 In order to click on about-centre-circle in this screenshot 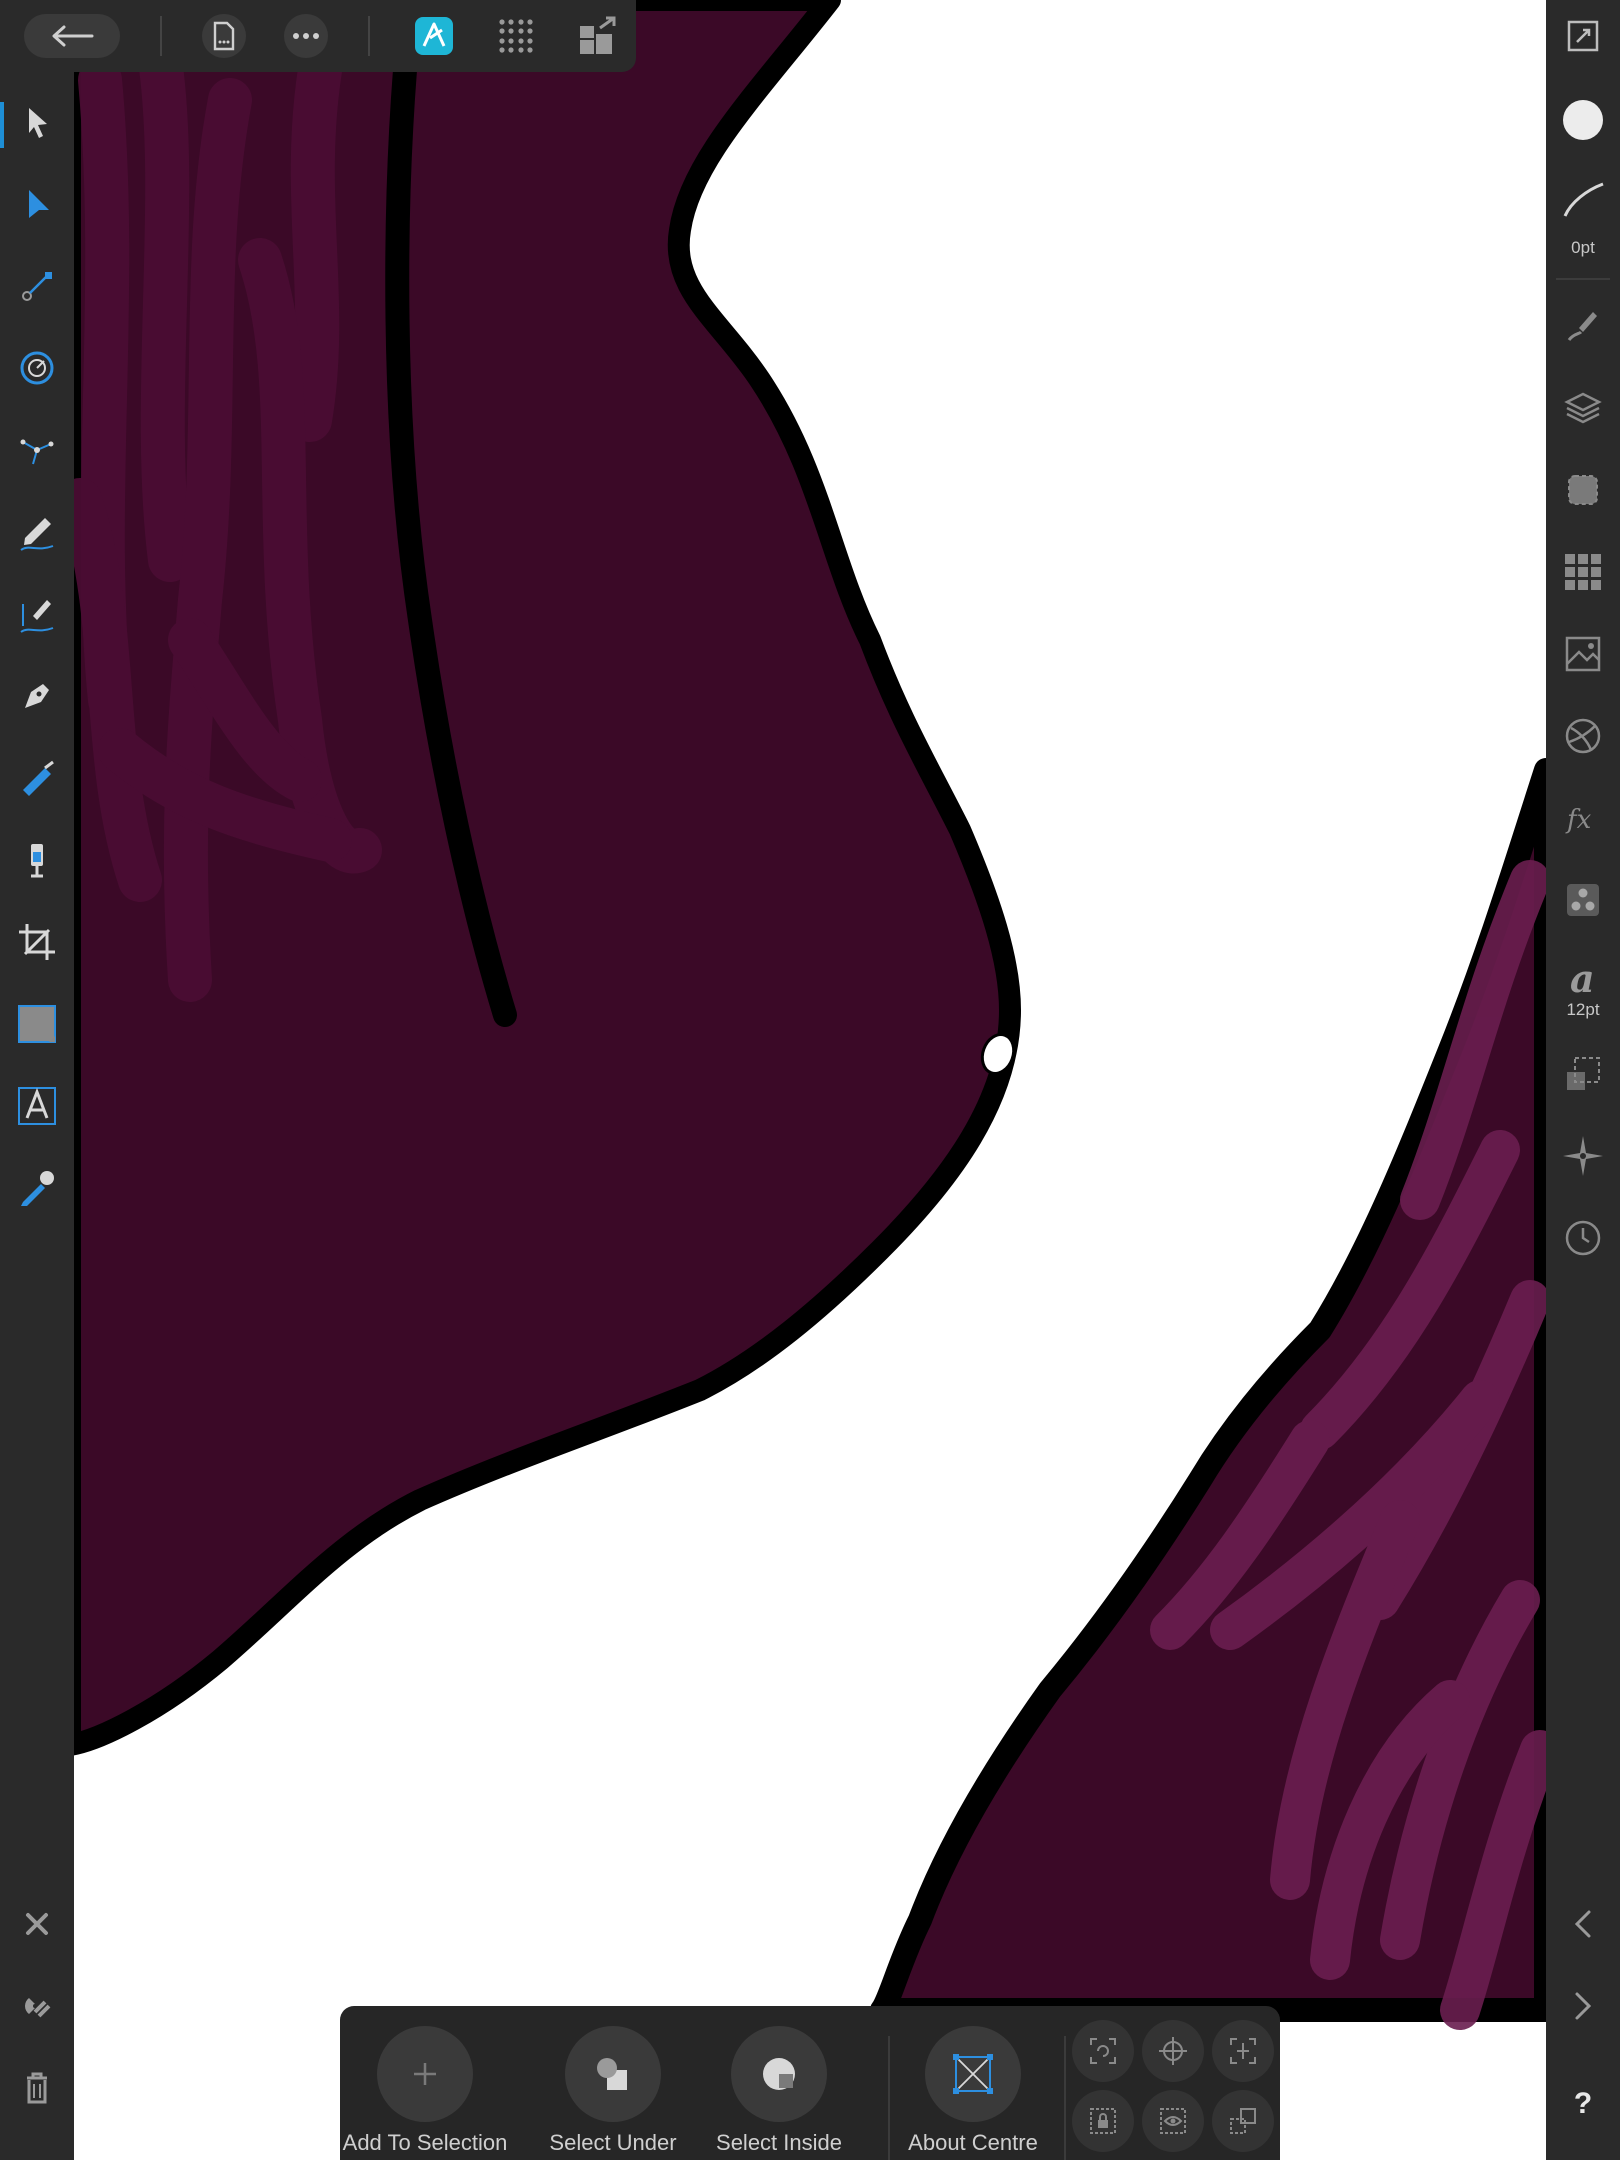, I will do `click(973, 2074)`.